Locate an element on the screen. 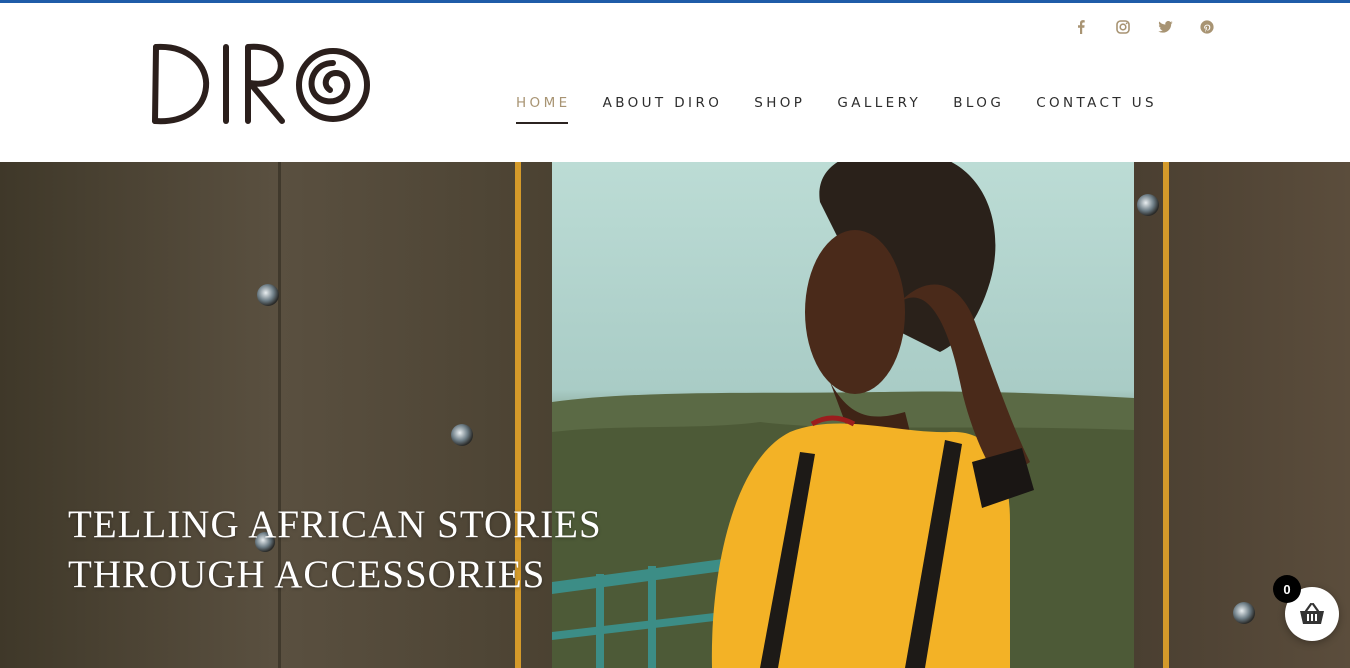 The image size is (1350, 668). nav-shop: SHOP is located at coordinates (779, 103).